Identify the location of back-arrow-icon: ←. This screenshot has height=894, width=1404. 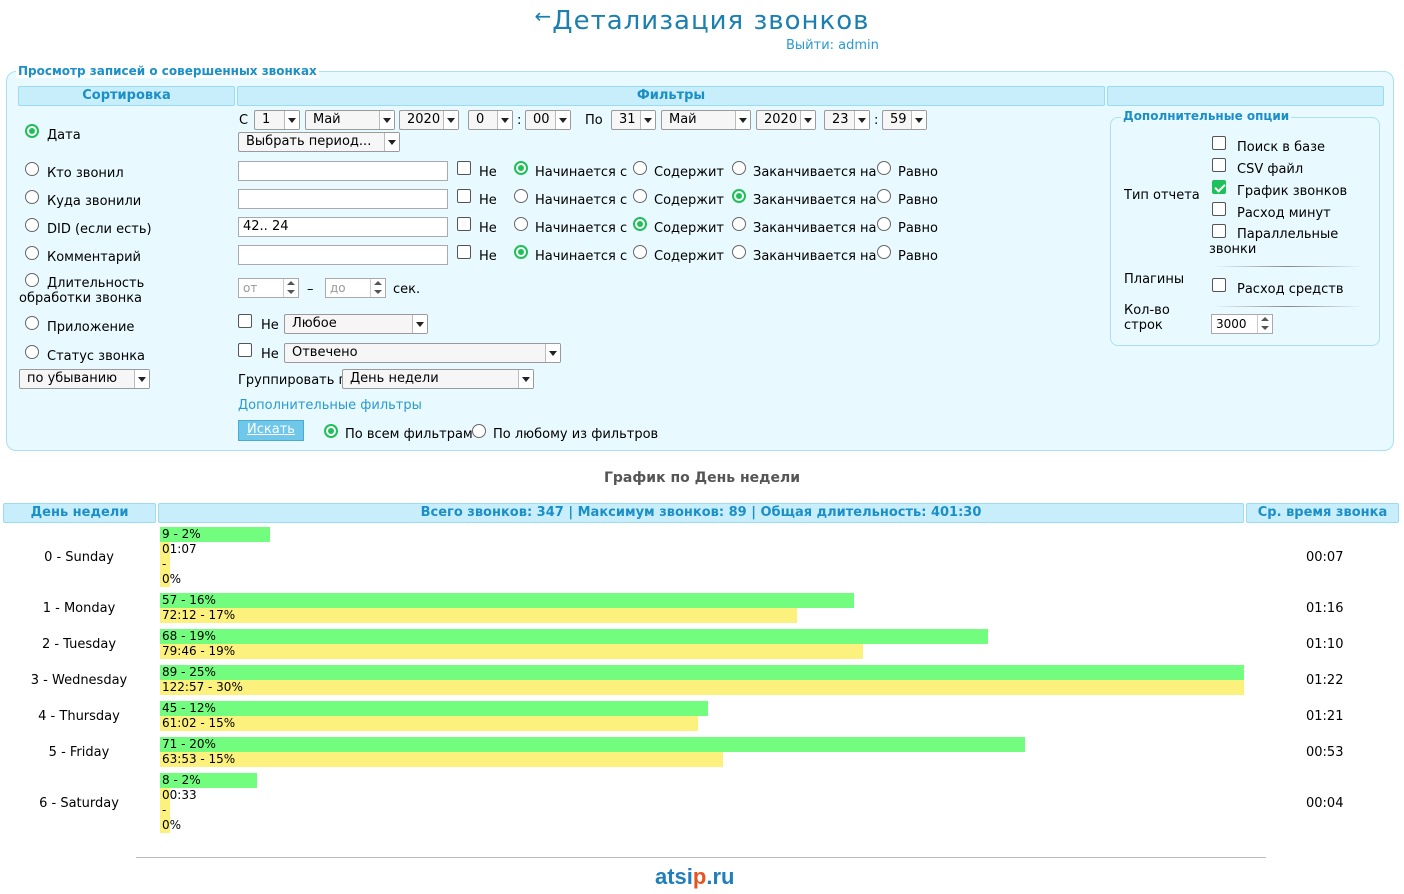
(544, 16).